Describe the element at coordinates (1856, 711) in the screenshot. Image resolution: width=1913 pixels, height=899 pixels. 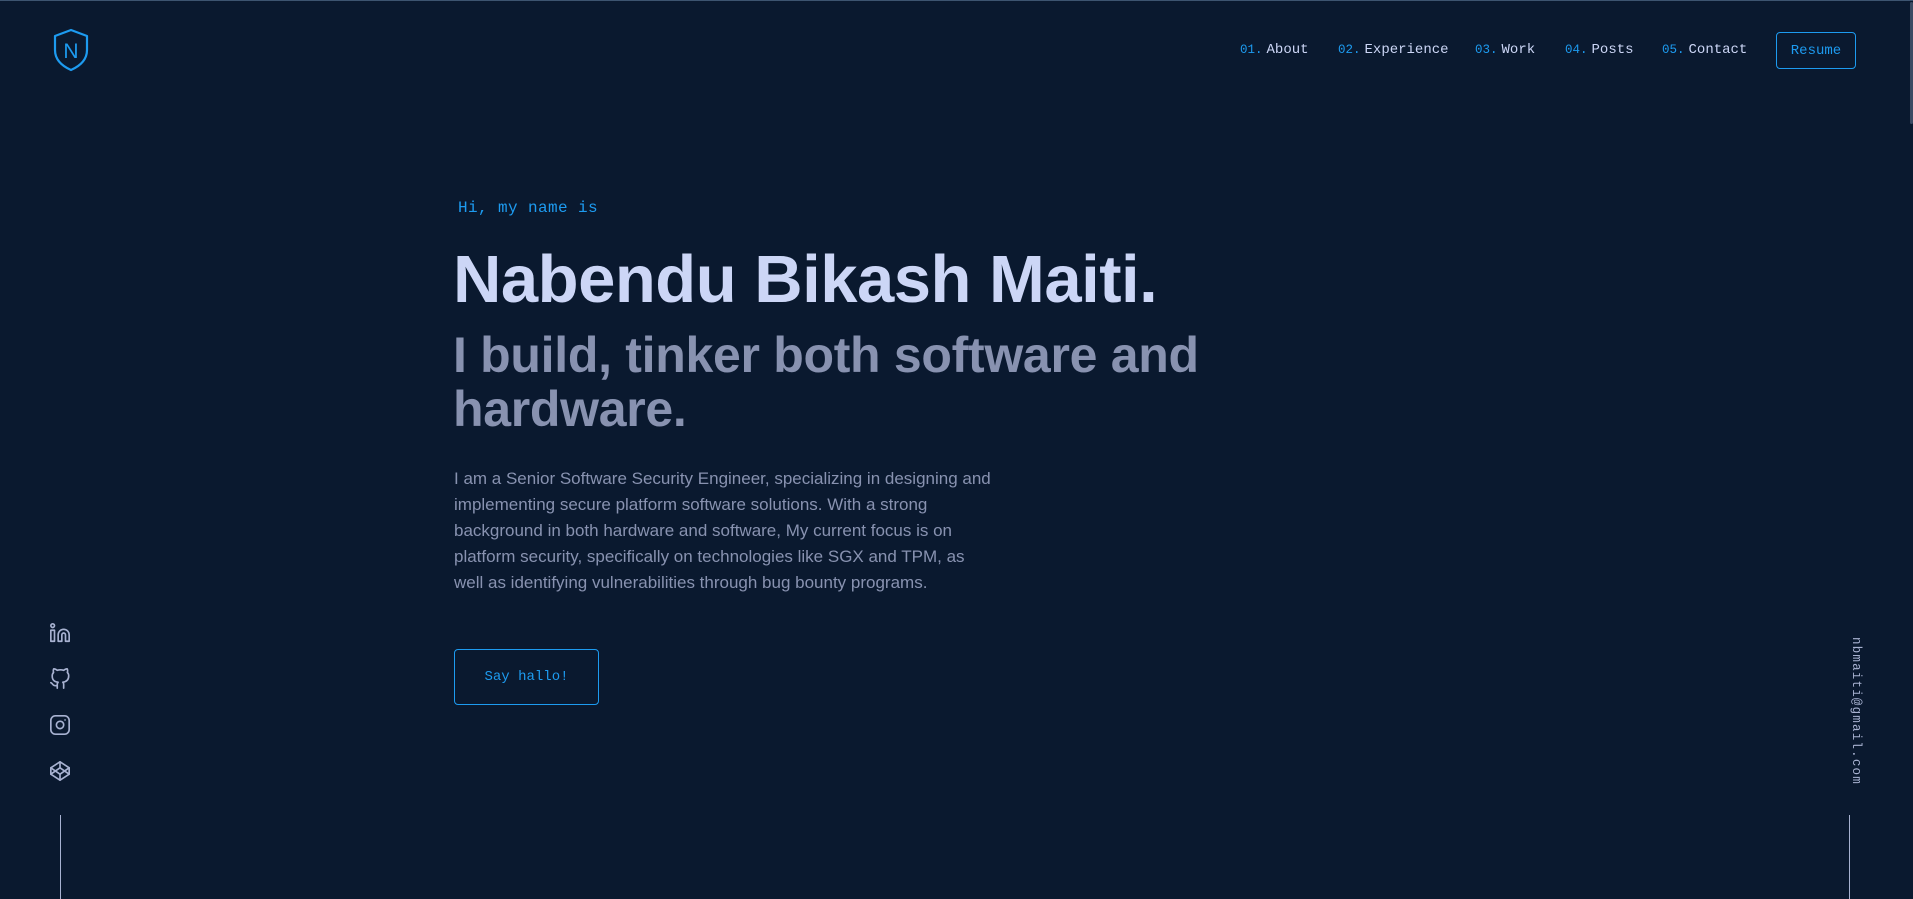
I see `email-link: nbmaiti@gmail.com` at that location.